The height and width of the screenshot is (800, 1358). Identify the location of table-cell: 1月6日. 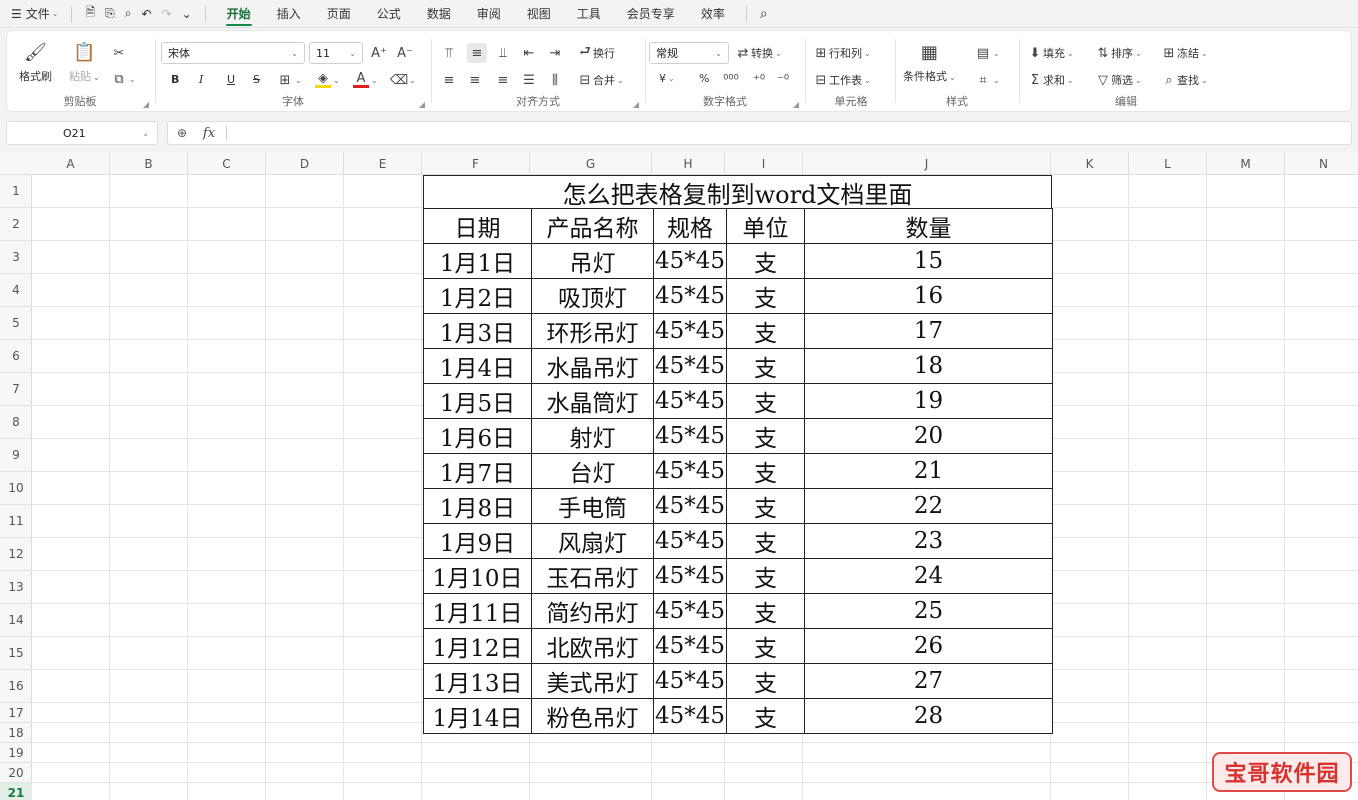
(477, 436).